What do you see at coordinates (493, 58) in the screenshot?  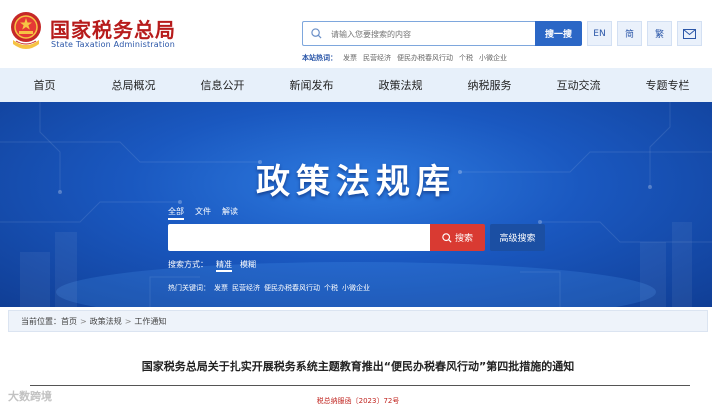 I see `hot-word-link: 小微企业` at bounding box center [493, 58].